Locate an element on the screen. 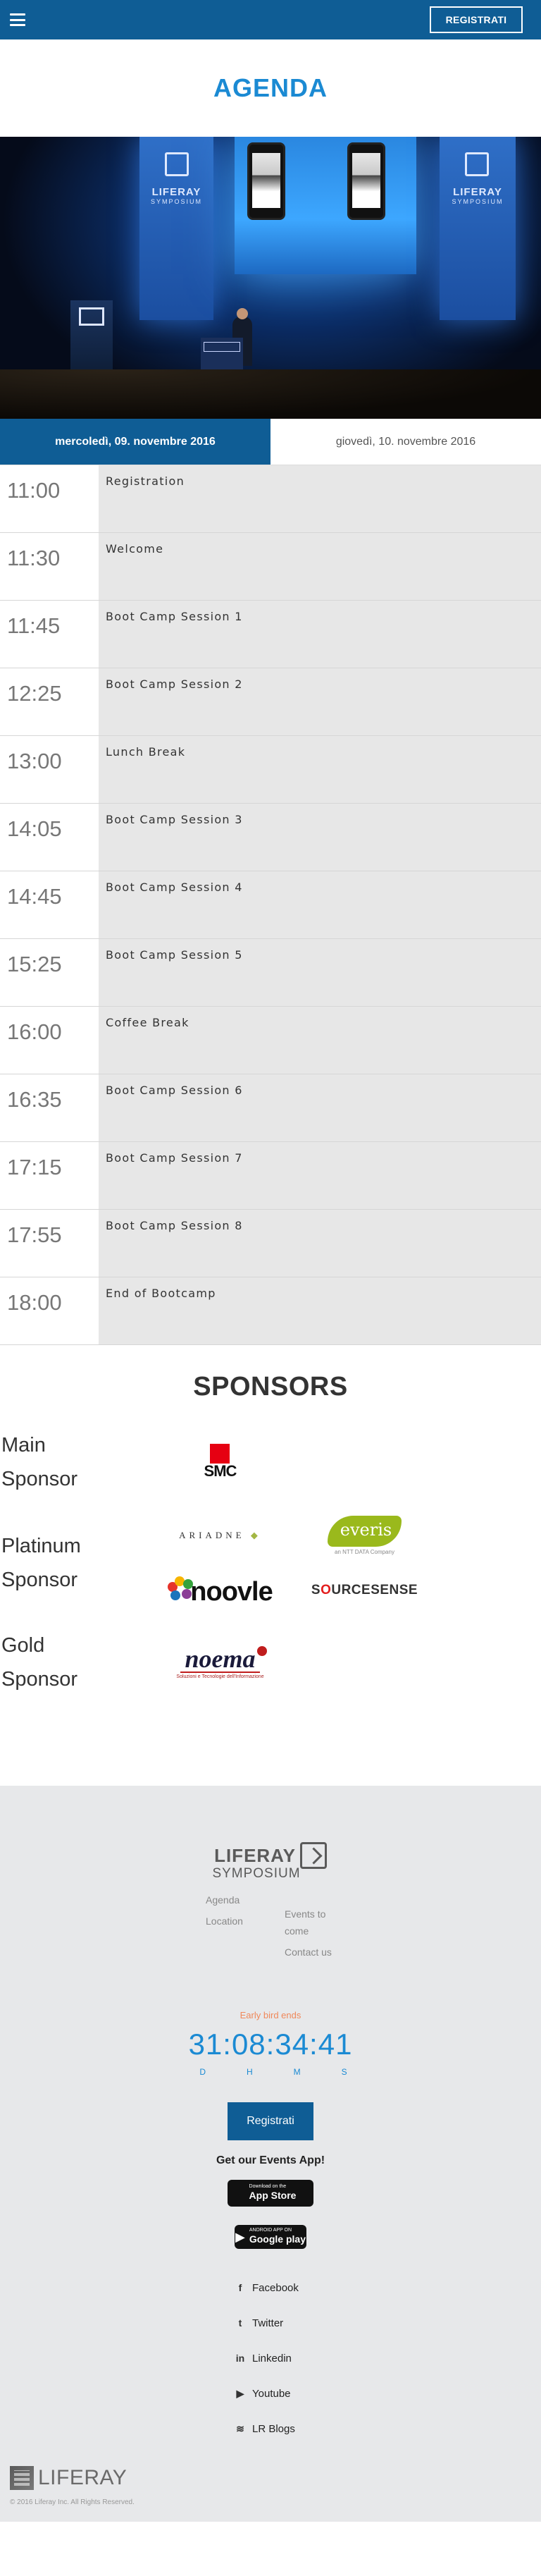 Image resolution: width=541 pixels, height=2576 pixels. agenda-session-title: Boot Camp Session 2 is located at coordinates (320, 701).